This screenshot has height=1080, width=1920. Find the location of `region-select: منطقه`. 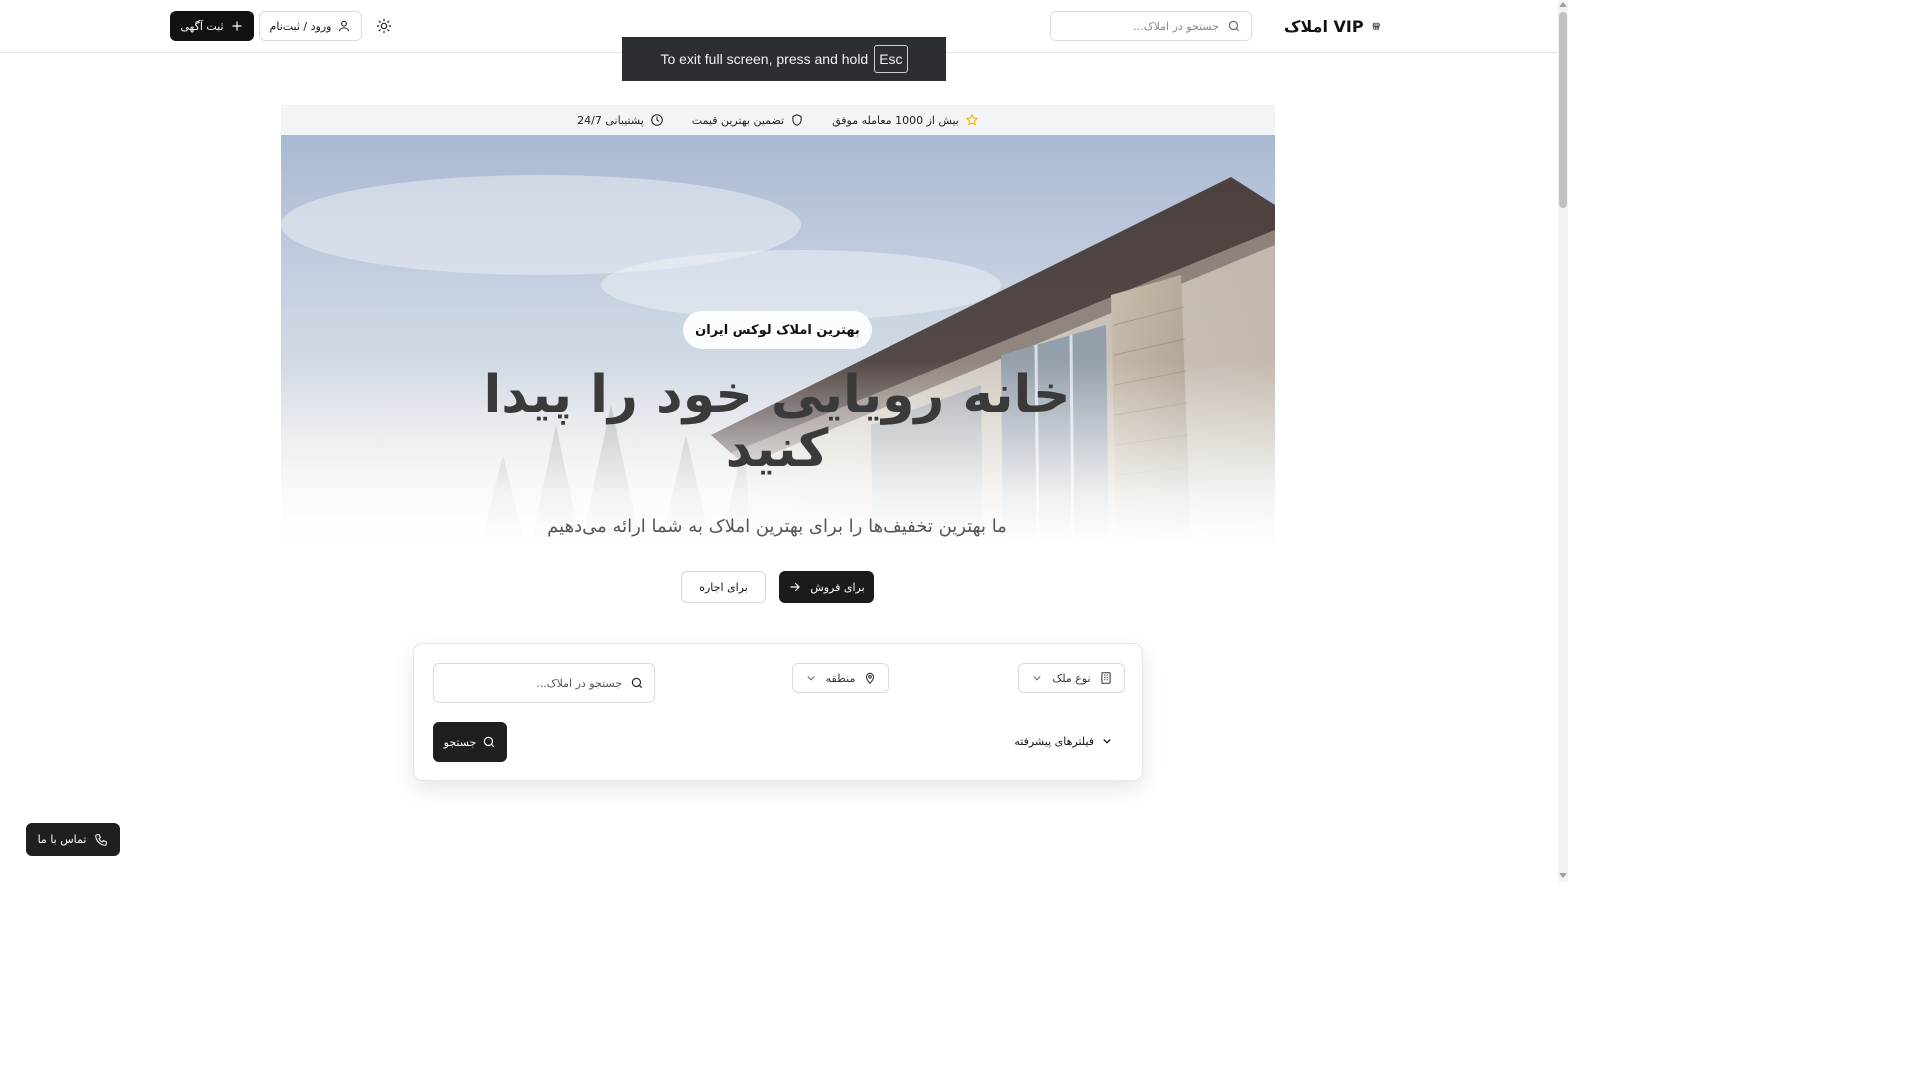

region-select: منطقه is located at coordinates (840, 678).